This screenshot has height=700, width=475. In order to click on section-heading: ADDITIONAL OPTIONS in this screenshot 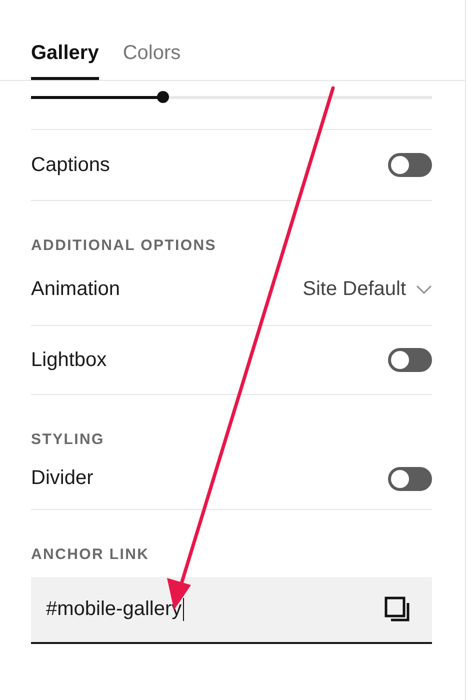, I will do `click(124, 245)`.